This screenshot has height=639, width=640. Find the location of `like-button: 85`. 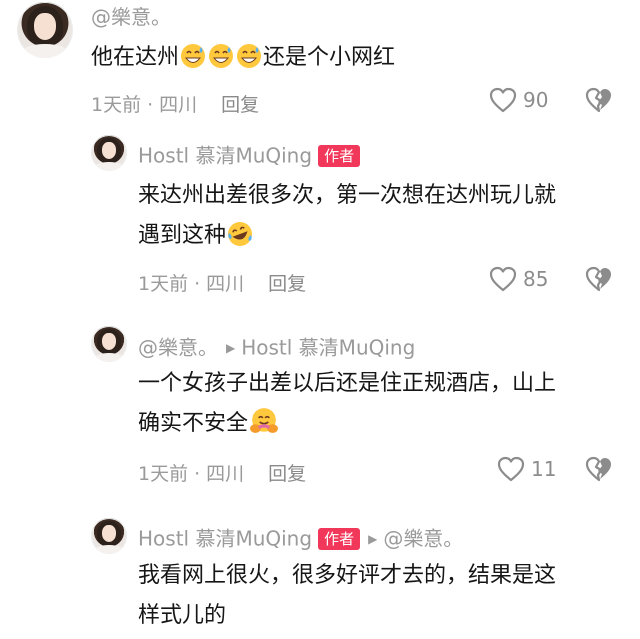

like-button: 85 is located at coordinates (518, 279).